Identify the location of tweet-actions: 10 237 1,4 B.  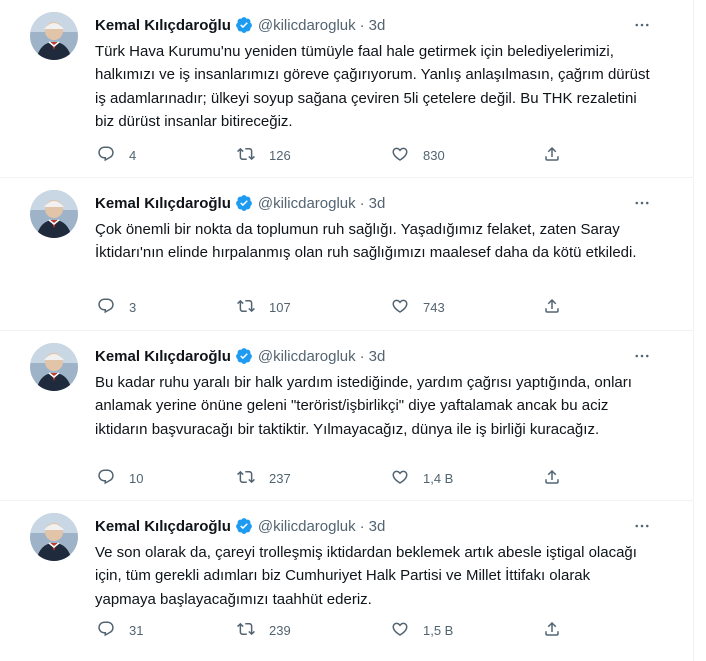
(334, 478).